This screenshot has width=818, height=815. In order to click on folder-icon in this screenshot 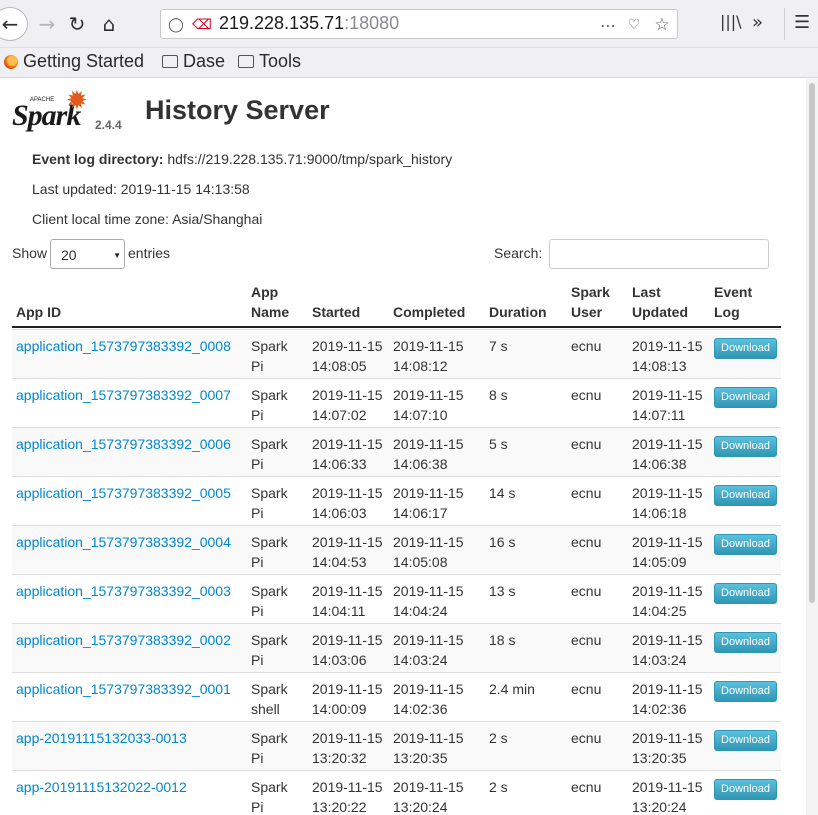, I will do `click(246, 61)`.